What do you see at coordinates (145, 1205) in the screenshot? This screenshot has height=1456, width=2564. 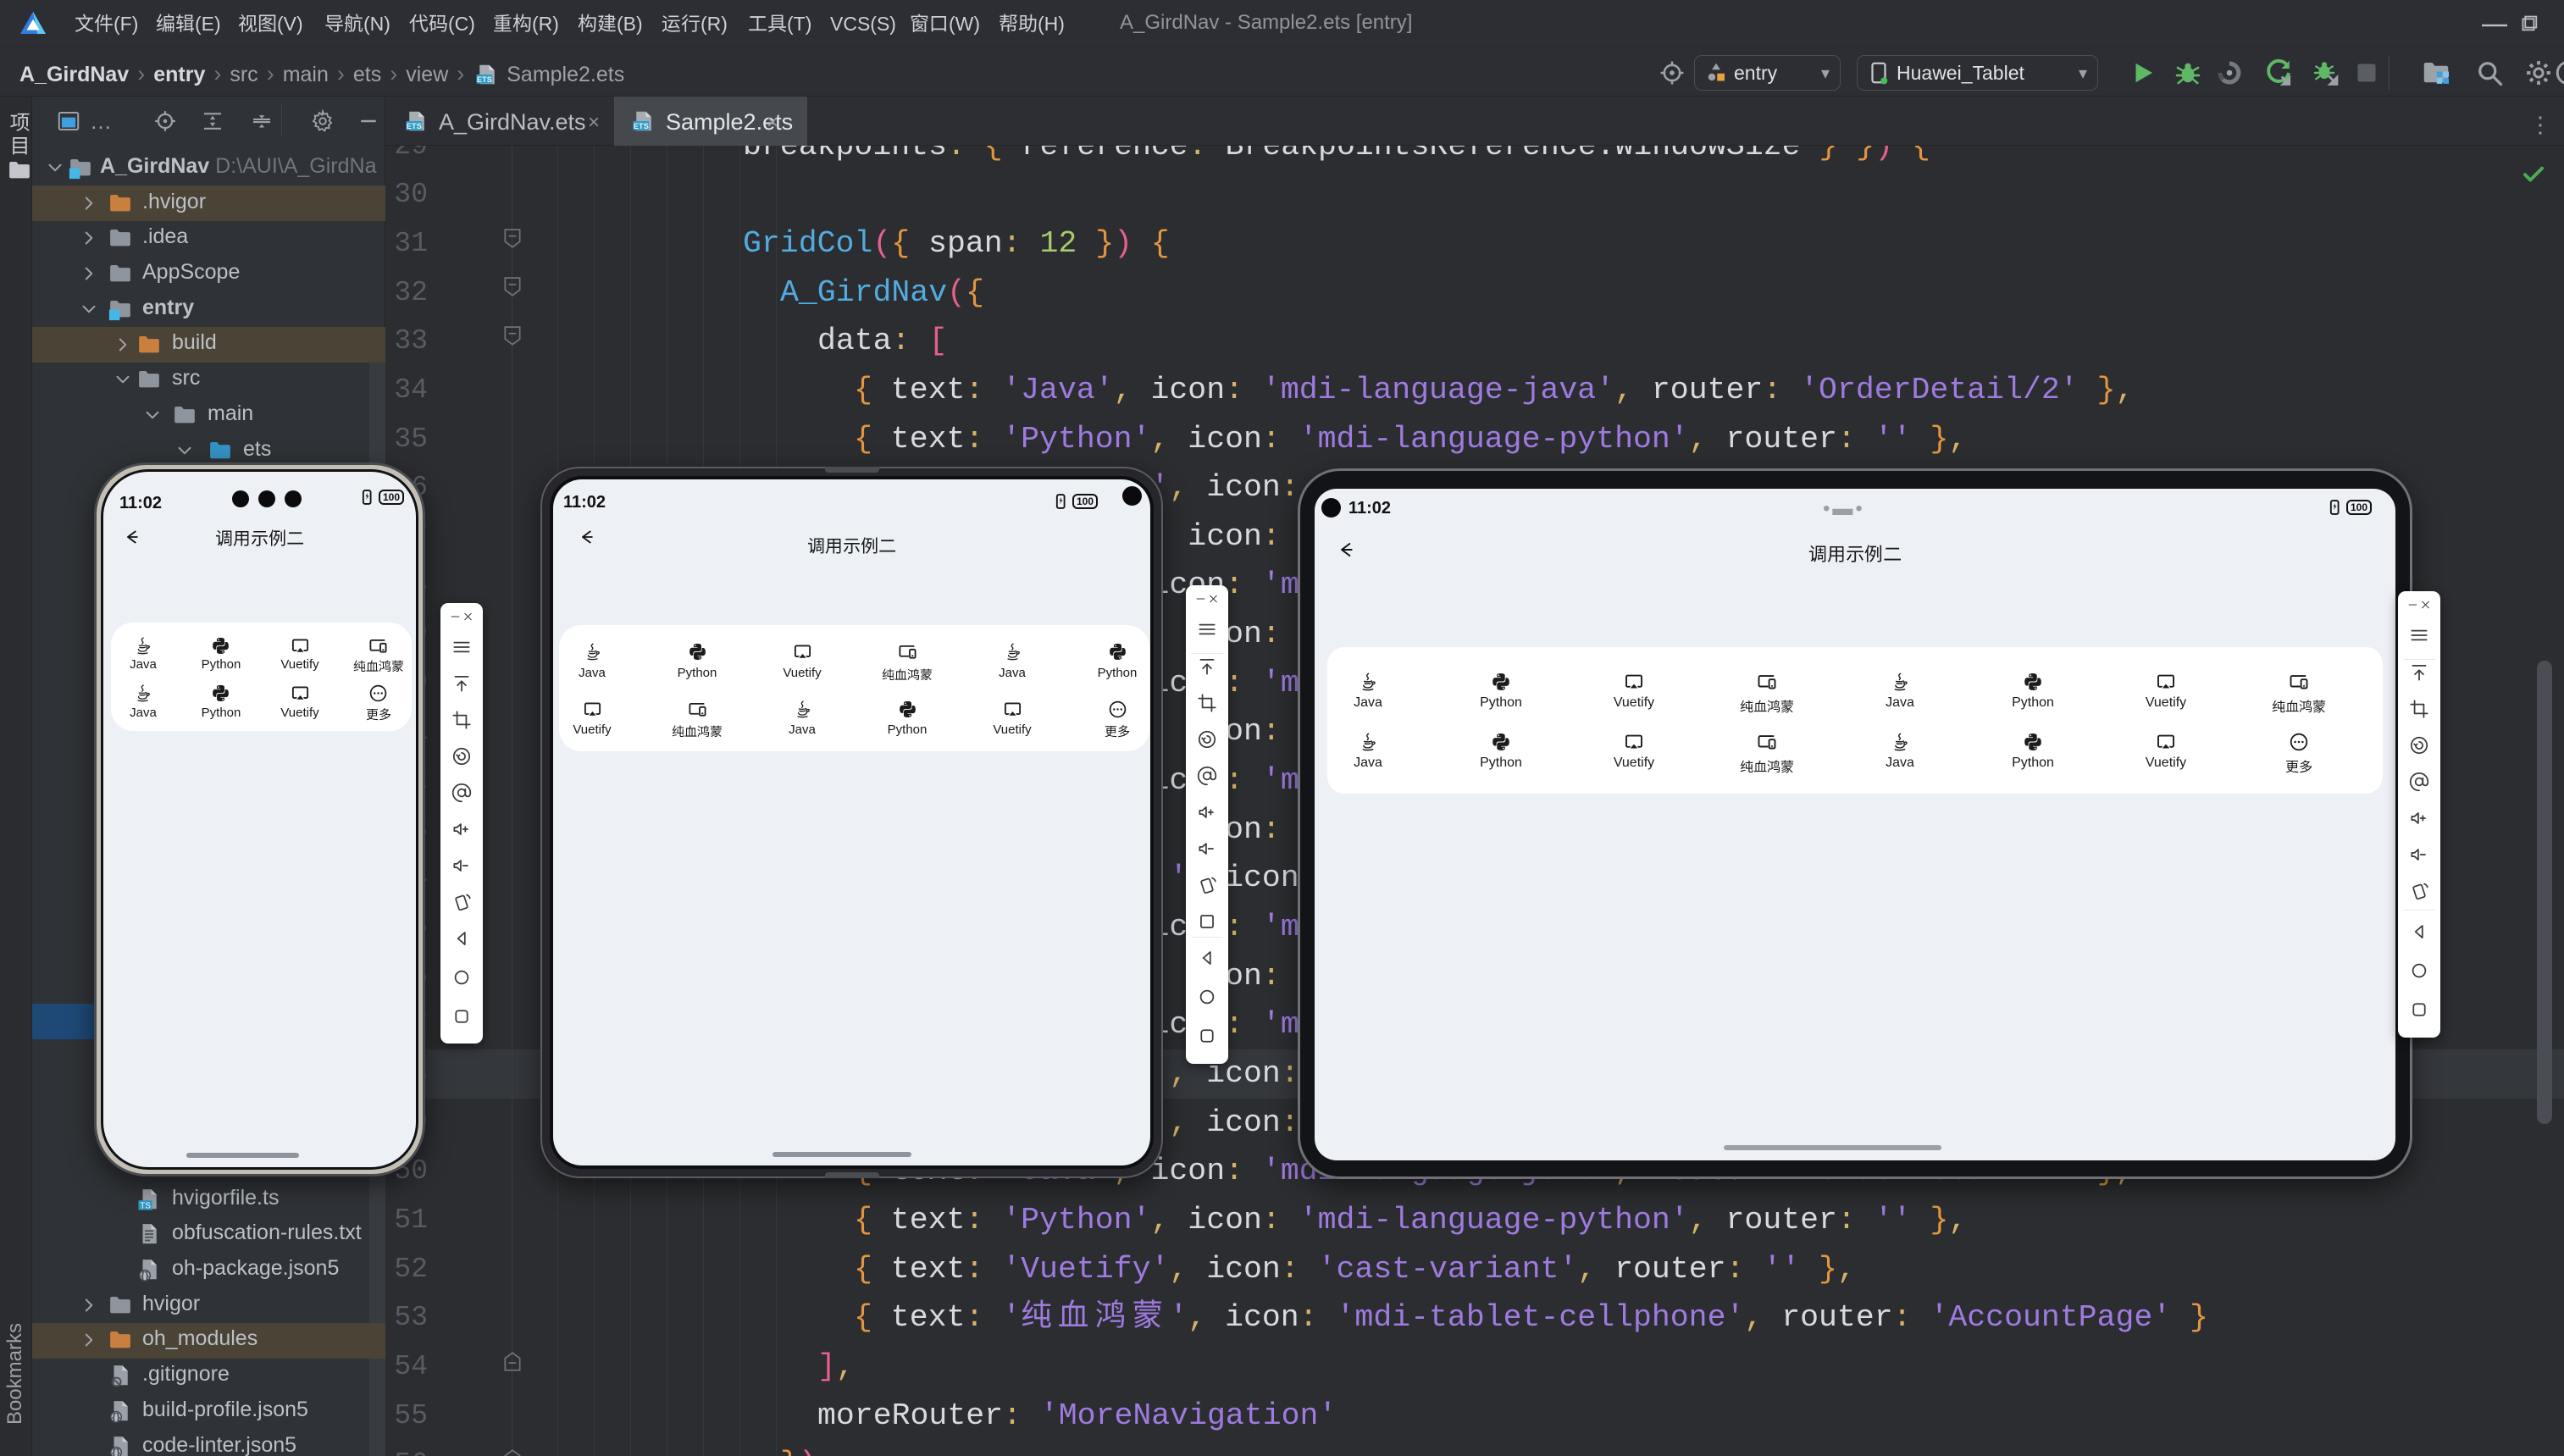 I see `svg-text: TS` at bounding box center [145, 1205].